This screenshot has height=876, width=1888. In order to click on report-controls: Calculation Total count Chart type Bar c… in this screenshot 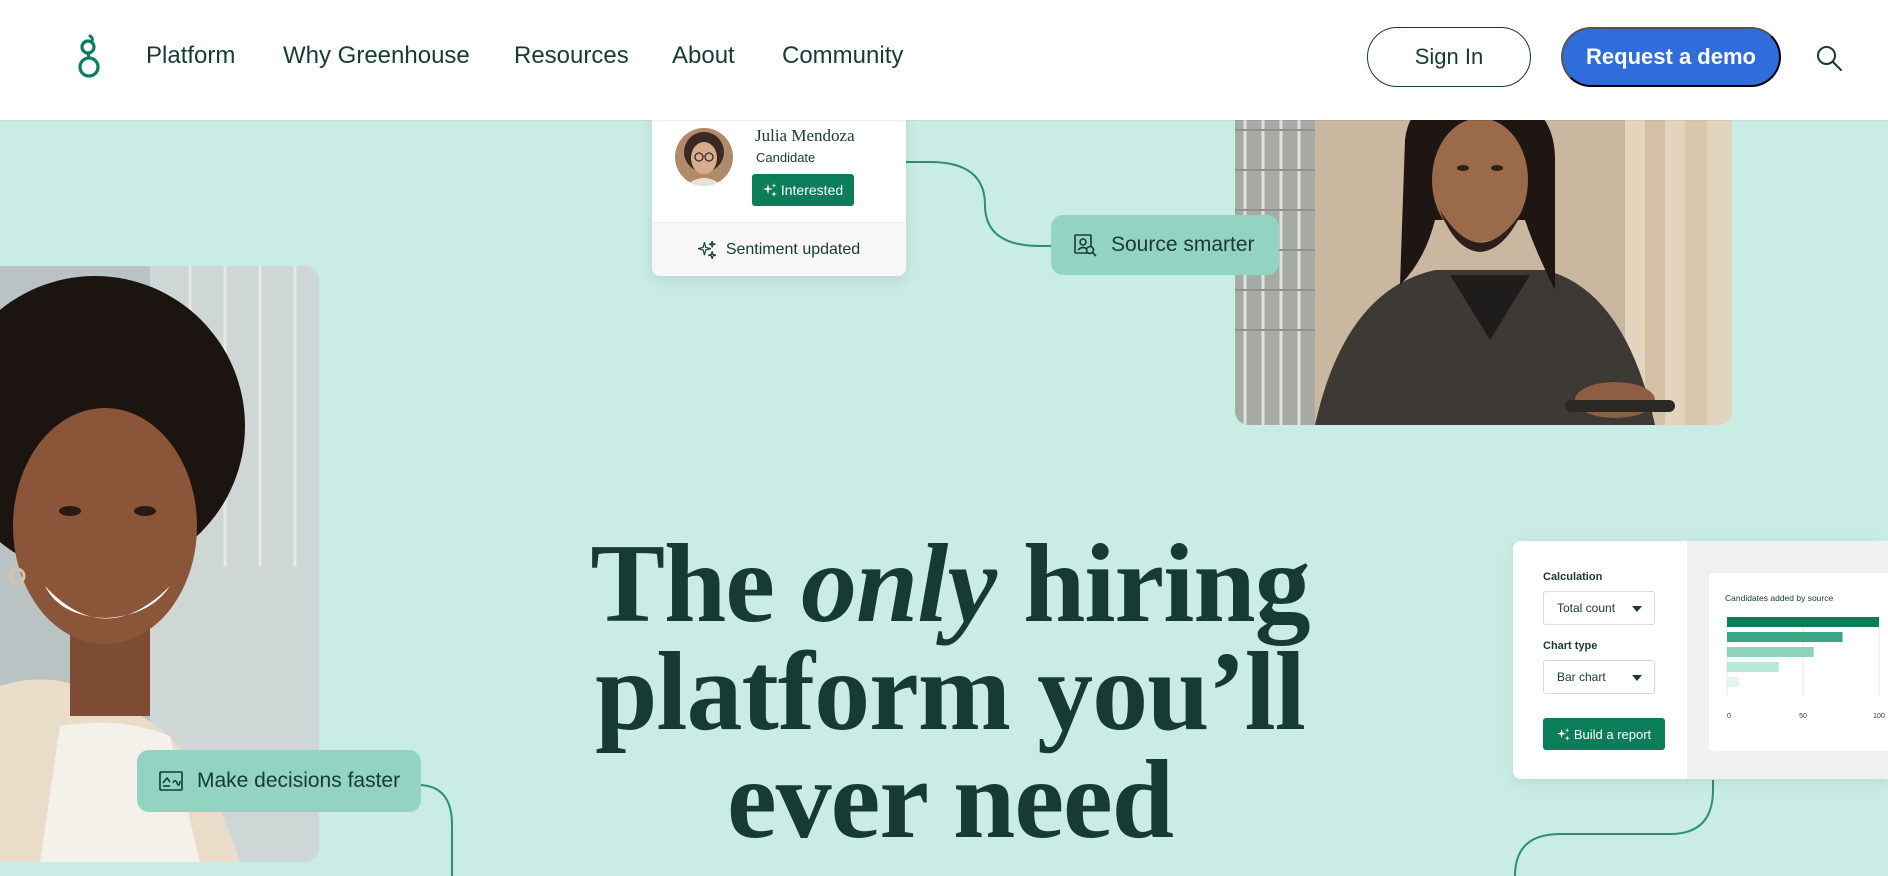, I will do `click(1600, 660)`.